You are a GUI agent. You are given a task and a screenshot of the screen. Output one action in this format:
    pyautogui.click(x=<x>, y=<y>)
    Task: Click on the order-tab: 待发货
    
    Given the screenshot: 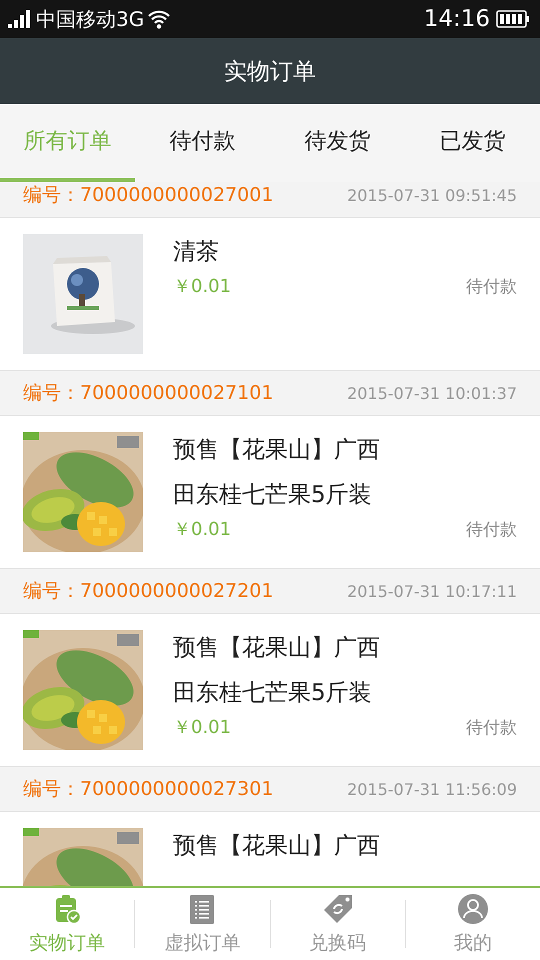 What is the action you would take?
    pyautogui.click(x=337, y=143)
    